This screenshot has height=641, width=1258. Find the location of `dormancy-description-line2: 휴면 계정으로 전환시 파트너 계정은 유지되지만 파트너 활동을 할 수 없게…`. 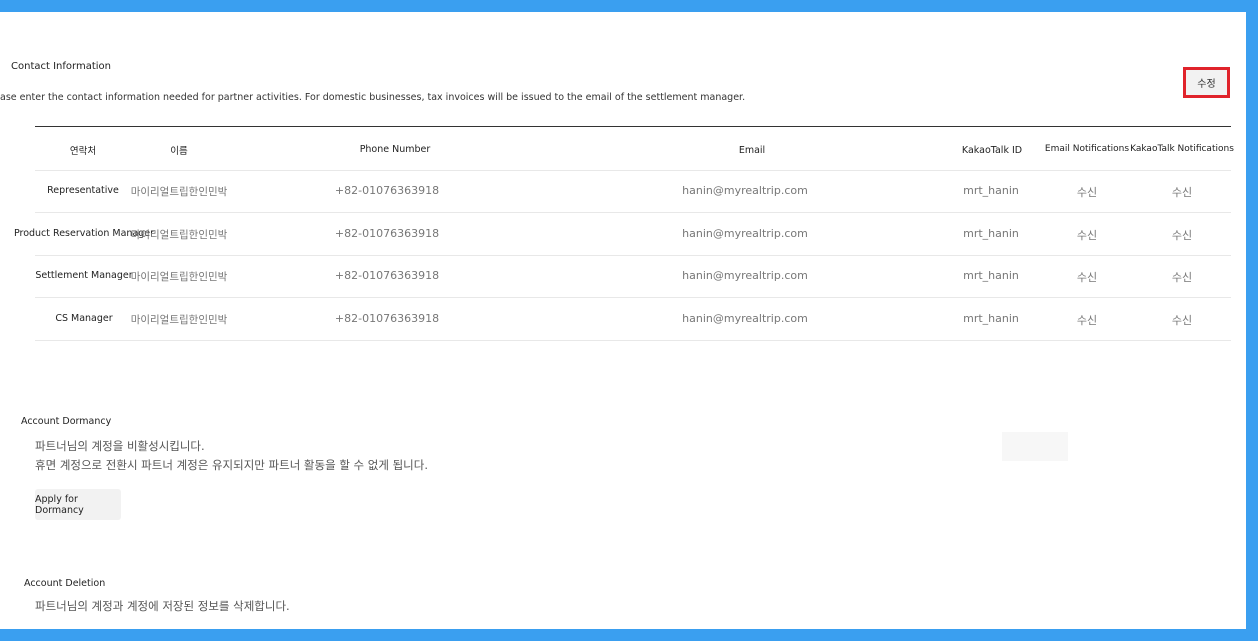

dormancy-description-line2: 휴면 계정으로 전환시 파트너 계정은 유지되지만 파트너 활동을 할 수 없게… is located at coordinates (232, 465).